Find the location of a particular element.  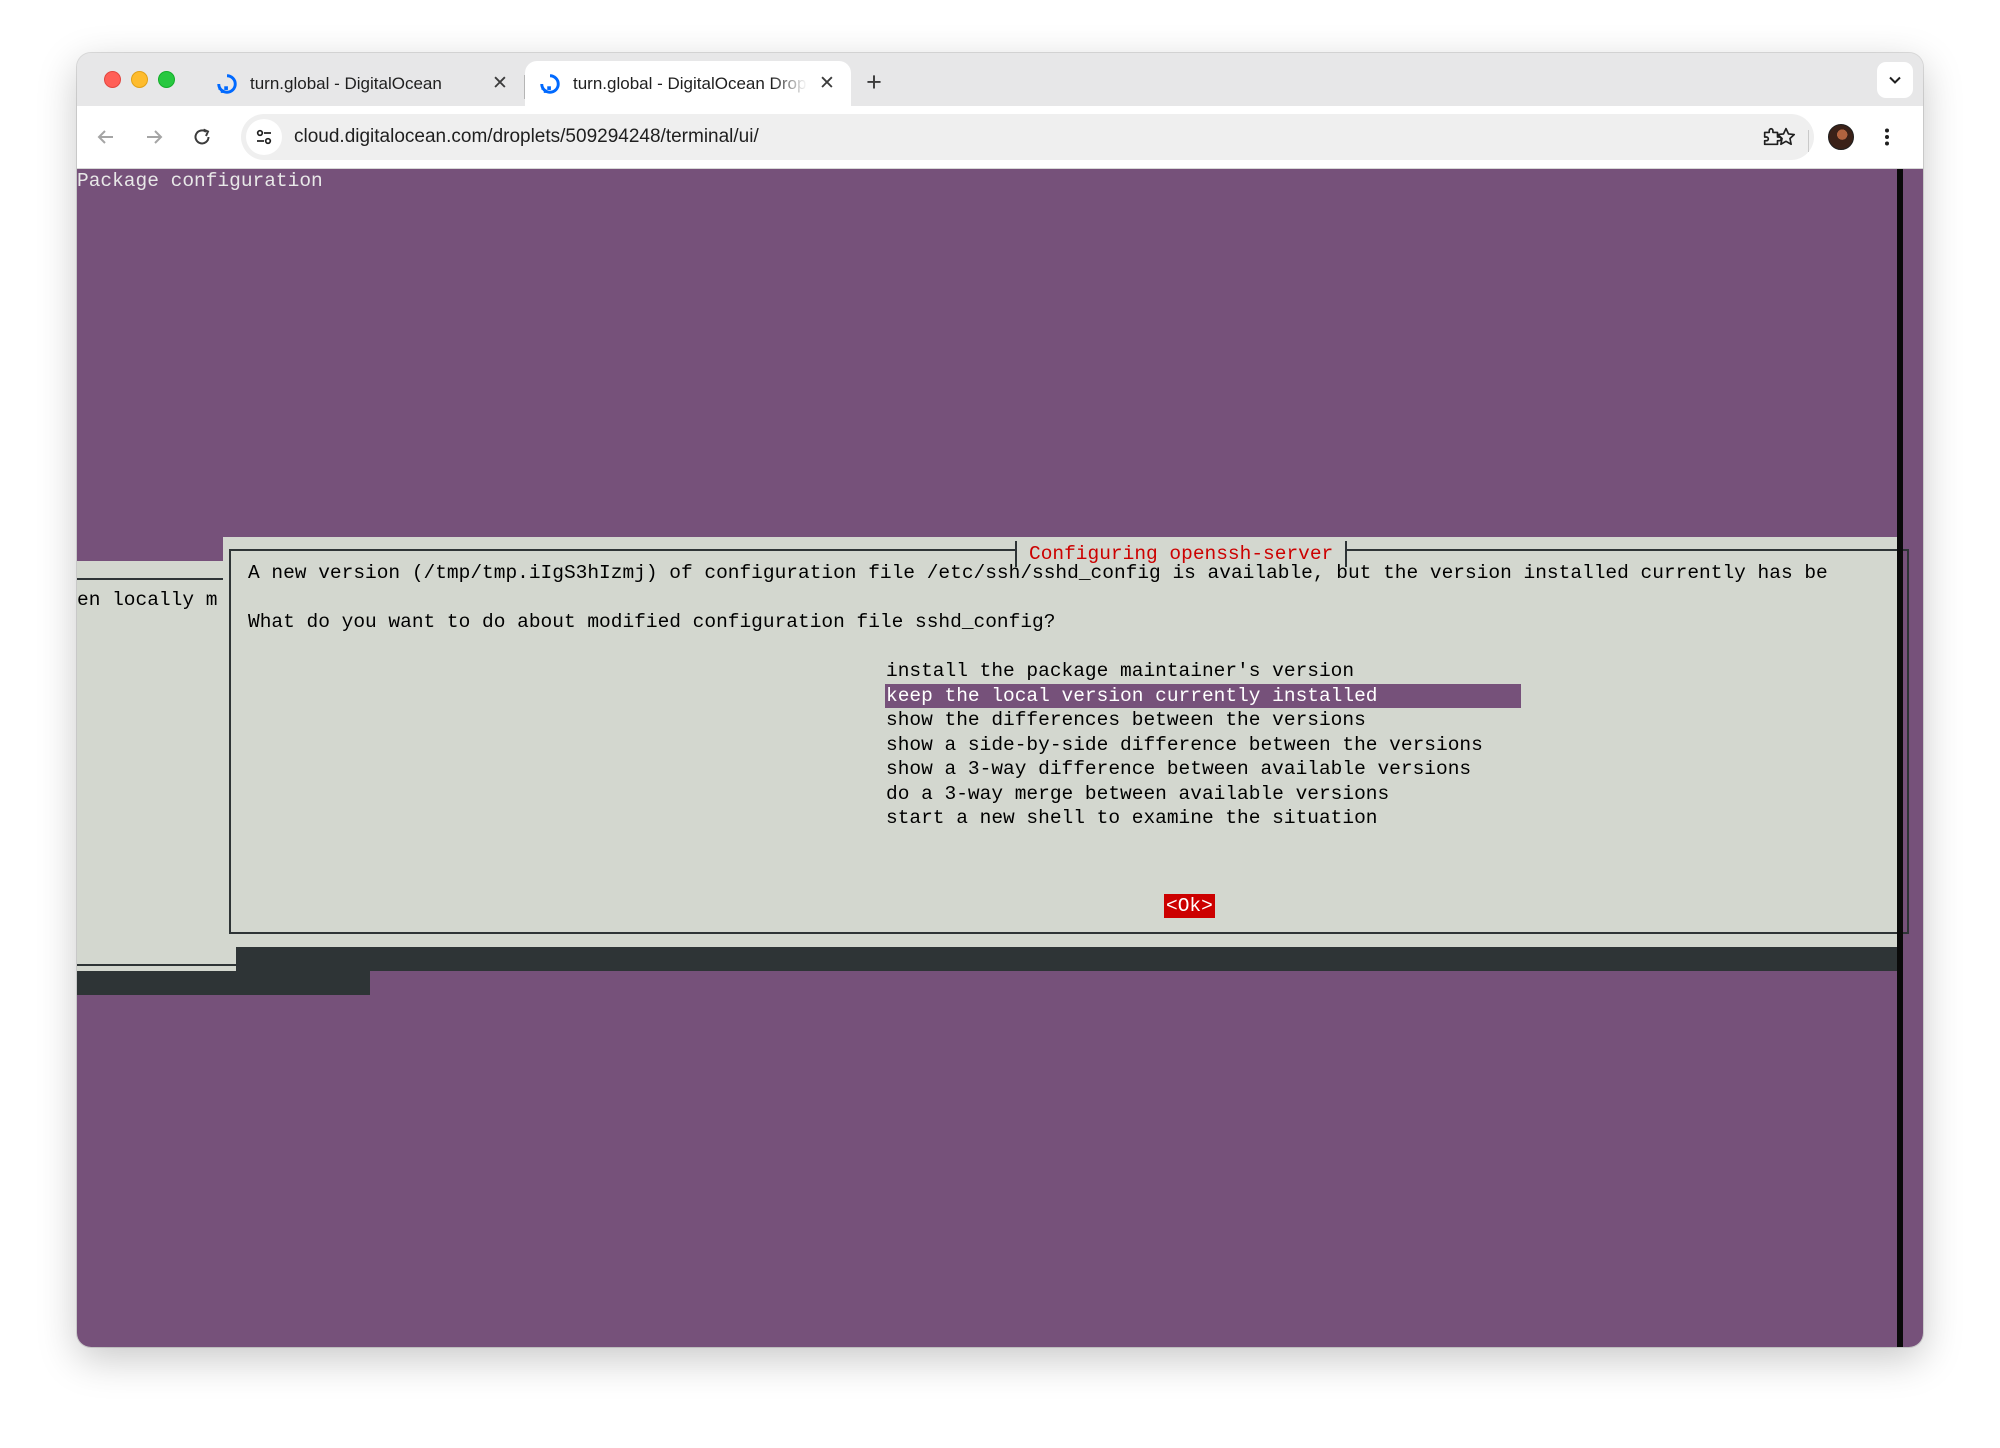

tune-icon is located at coordinates (264, 137).